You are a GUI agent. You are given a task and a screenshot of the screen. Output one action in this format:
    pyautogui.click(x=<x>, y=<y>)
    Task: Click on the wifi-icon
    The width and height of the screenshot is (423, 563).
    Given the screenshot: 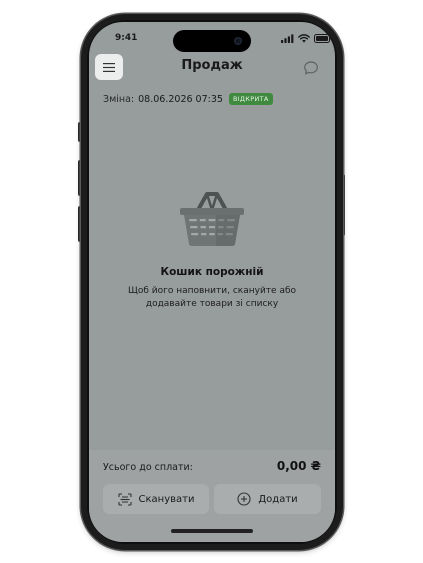 What is the action you would take?
    pyautogui.click(x=304, y=38)
    